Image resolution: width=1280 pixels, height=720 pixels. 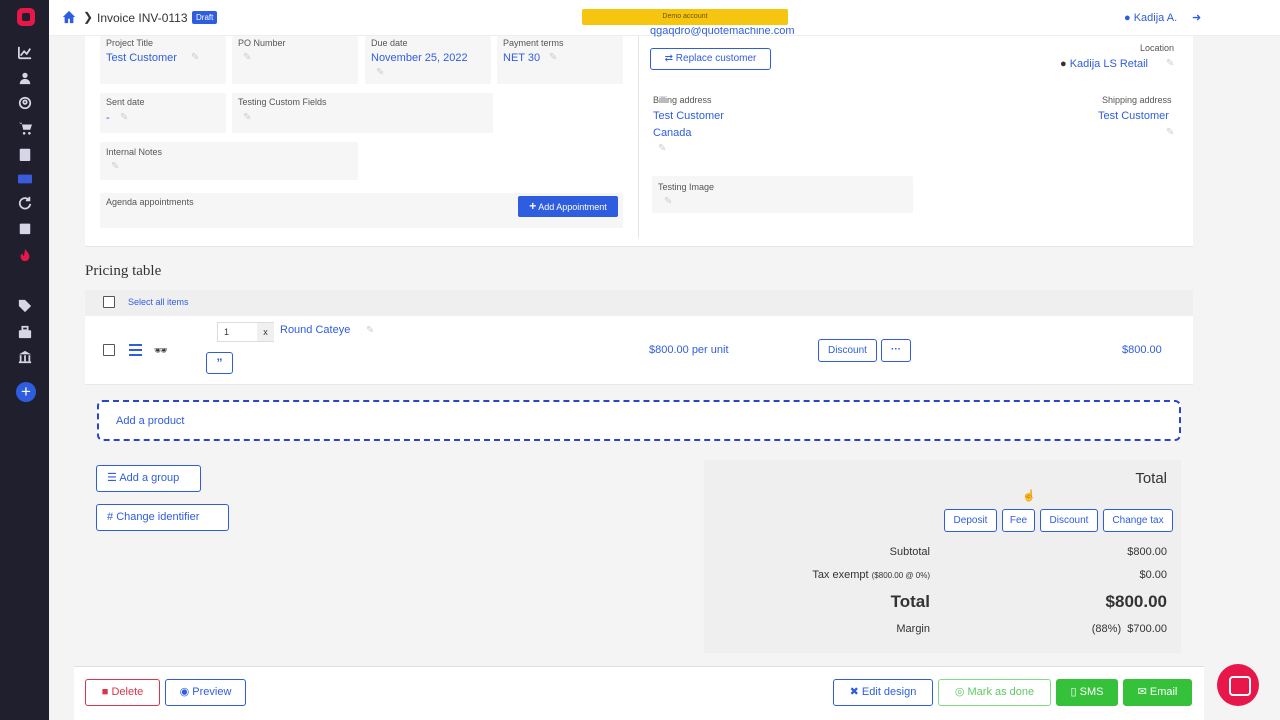 What do you see at coordinates (896, 350) in the screenshot?
I see `more-options-button: ···` at bounding box center [896, 350].